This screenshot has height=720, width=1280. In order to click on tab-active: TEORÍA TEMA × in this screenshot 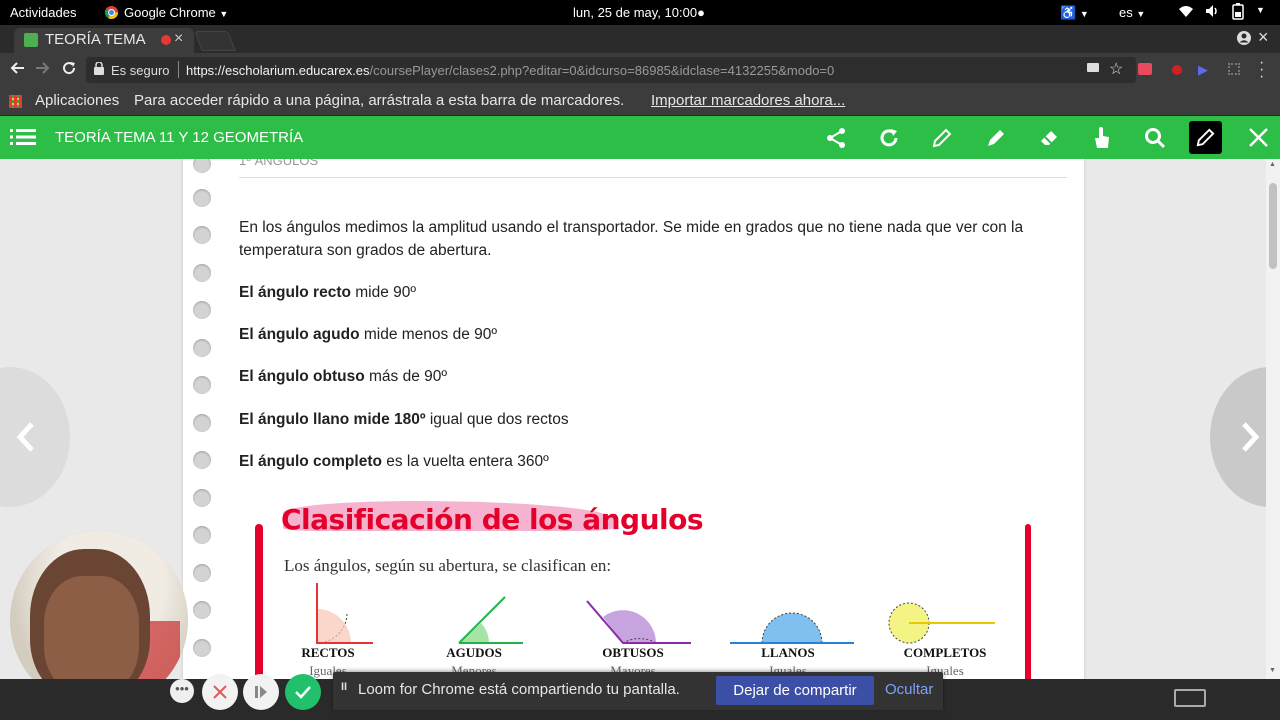, I will do `click(104, 40)`.